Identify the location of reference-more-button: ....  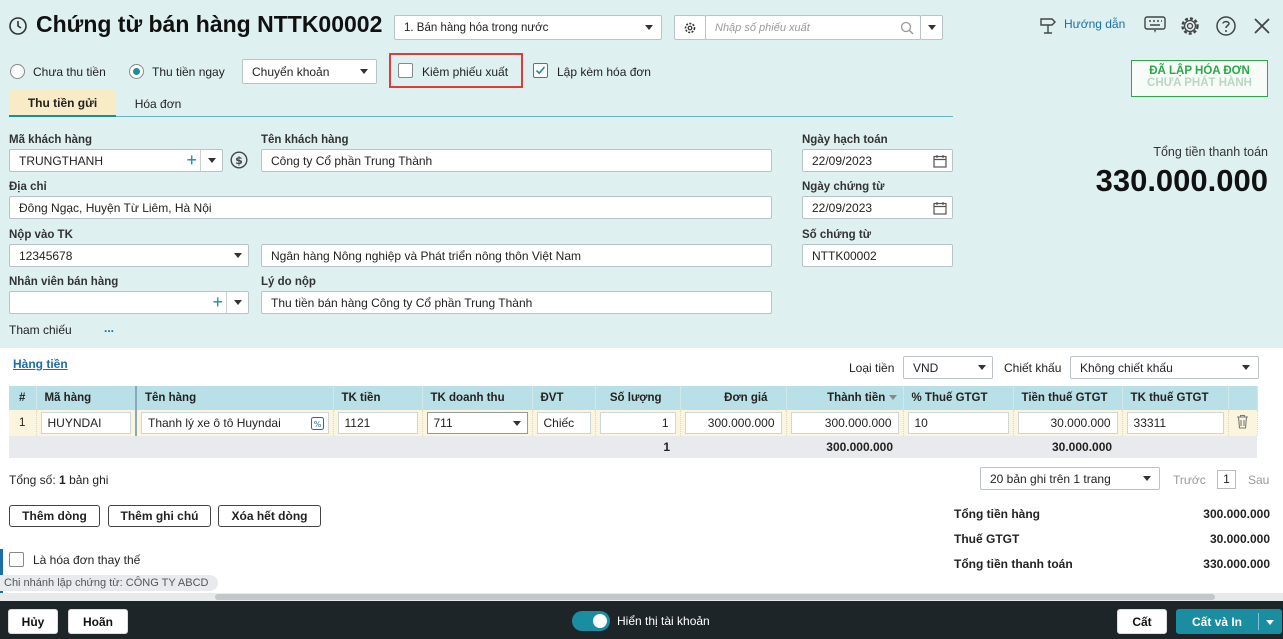
(109, 328).